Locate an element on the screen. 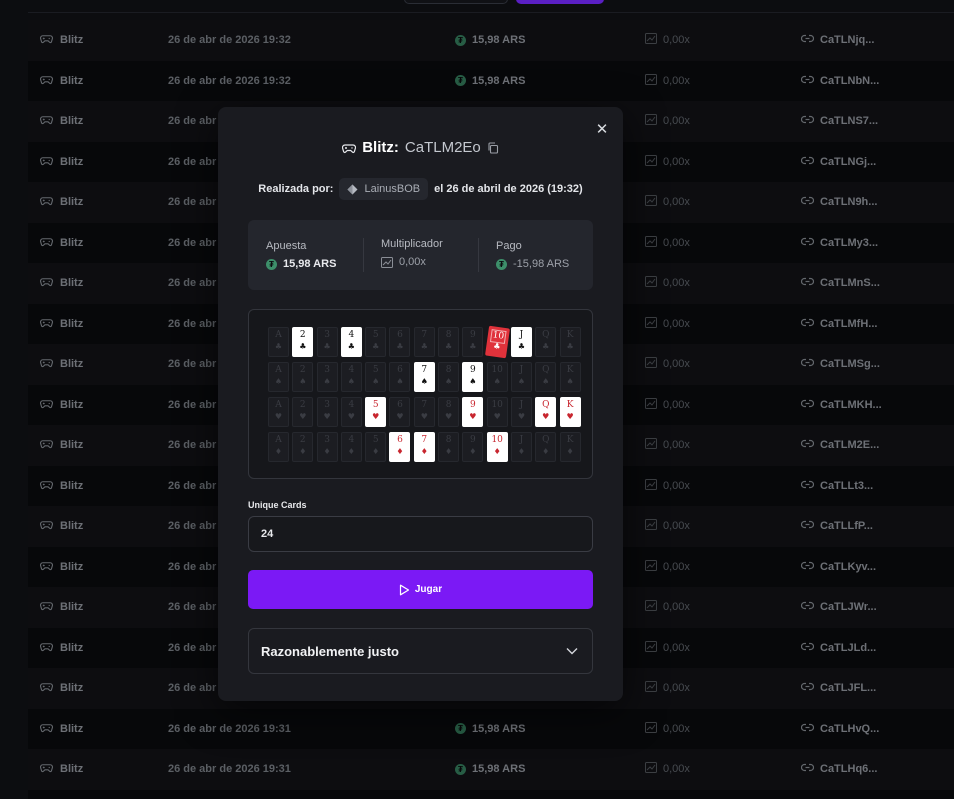 The width and height of the screenshot is (954, 799). playing-card: 4 ♦ is located at coordinates (351, 447).